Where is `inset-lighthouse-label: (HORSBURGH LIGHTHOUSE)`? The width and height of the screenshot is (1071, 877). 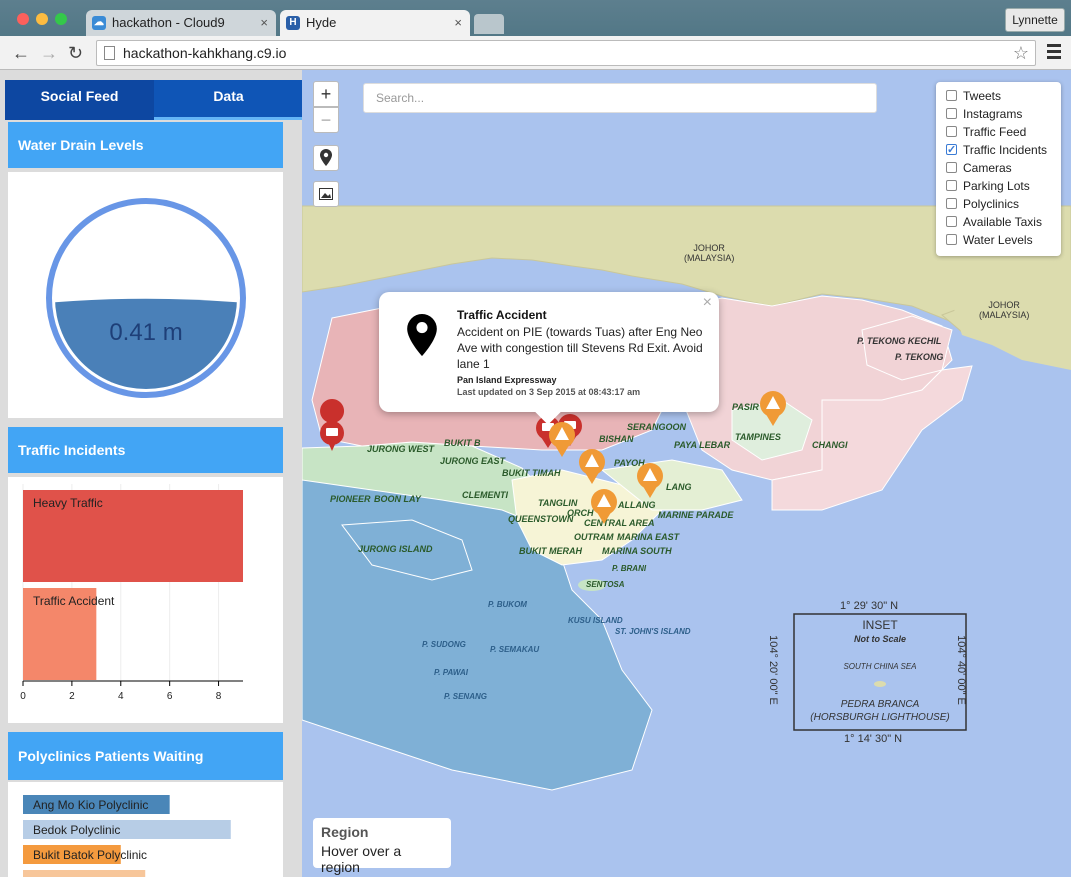
inset-lighthouse-label: (HORSBURGH LIGHTHOUSE) is located at coordinates (880, 717).